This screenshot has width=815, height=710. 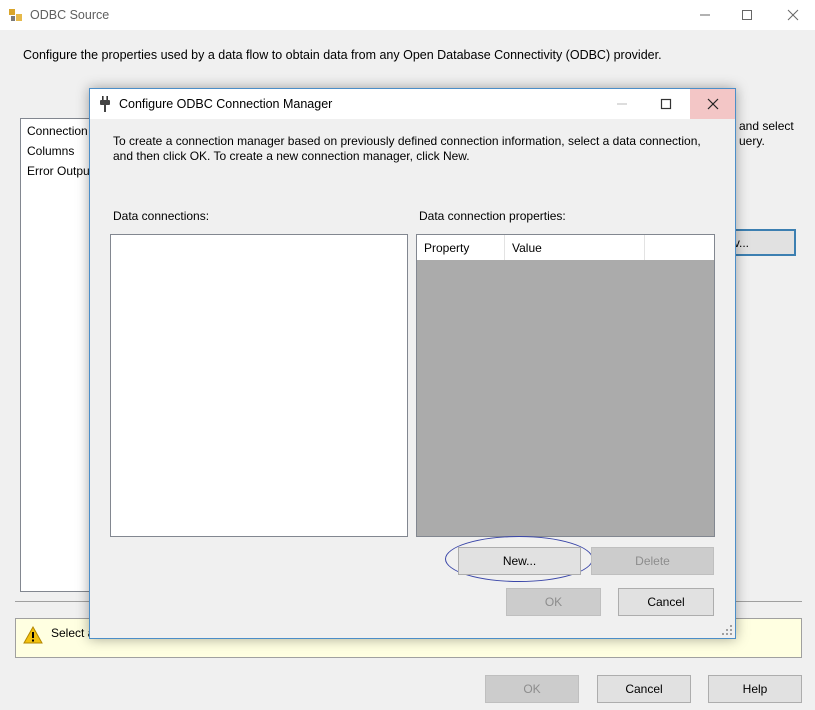 What do you see at coordinates (58, 171) in the screenshot?
I see `nav-item-error-output: Error Outpu` at bounding box center [58, 171].